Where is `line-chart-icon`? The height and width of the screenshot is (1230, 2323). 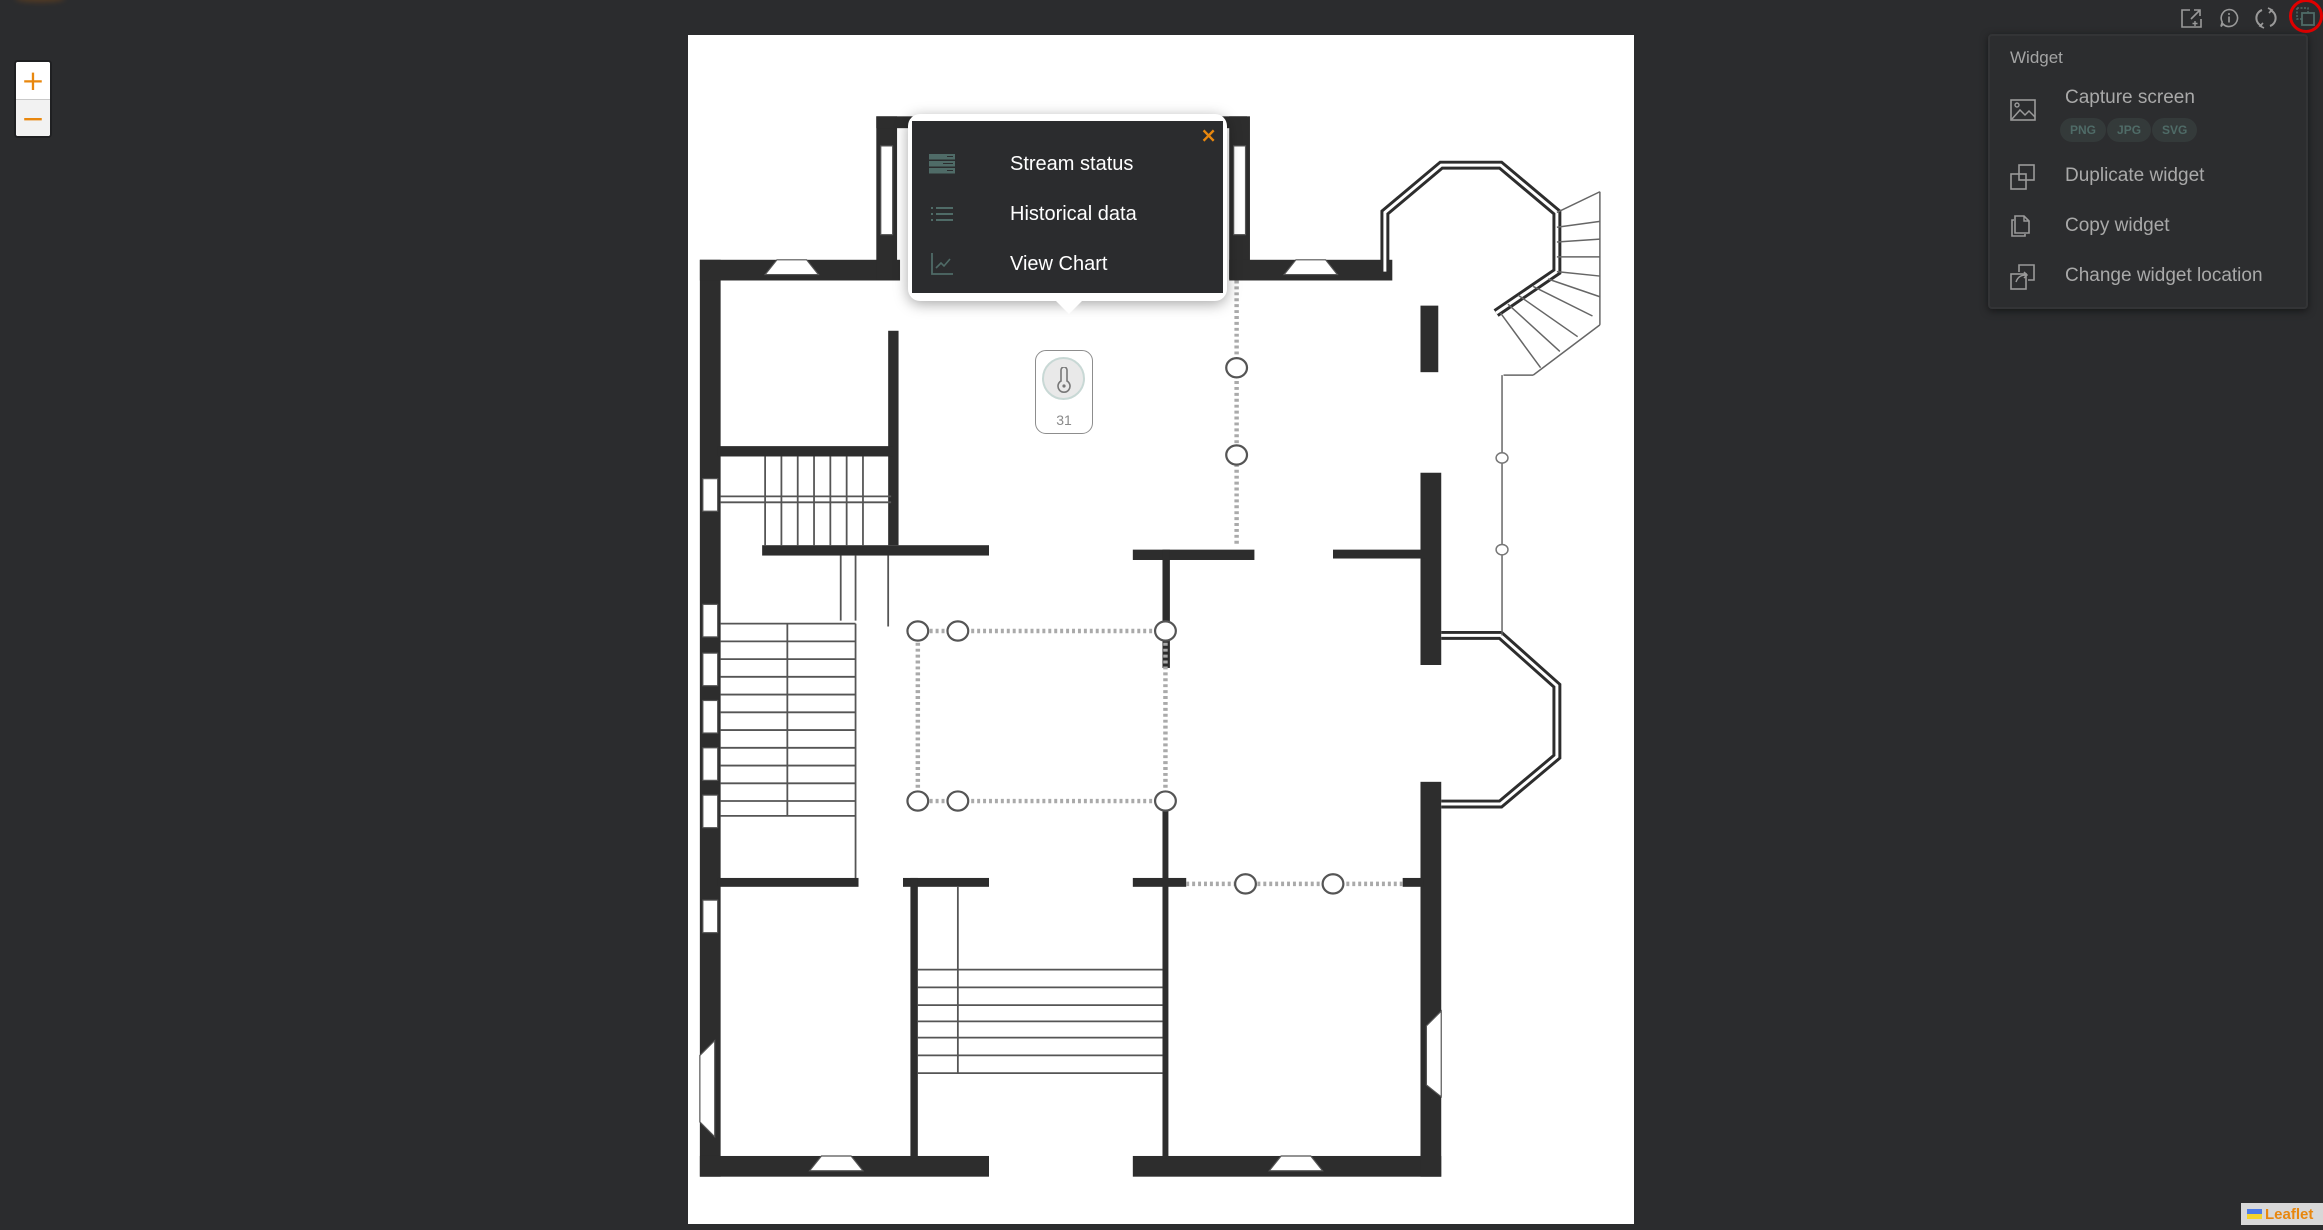
line-chart-icon is located at coordinates (942, 264).